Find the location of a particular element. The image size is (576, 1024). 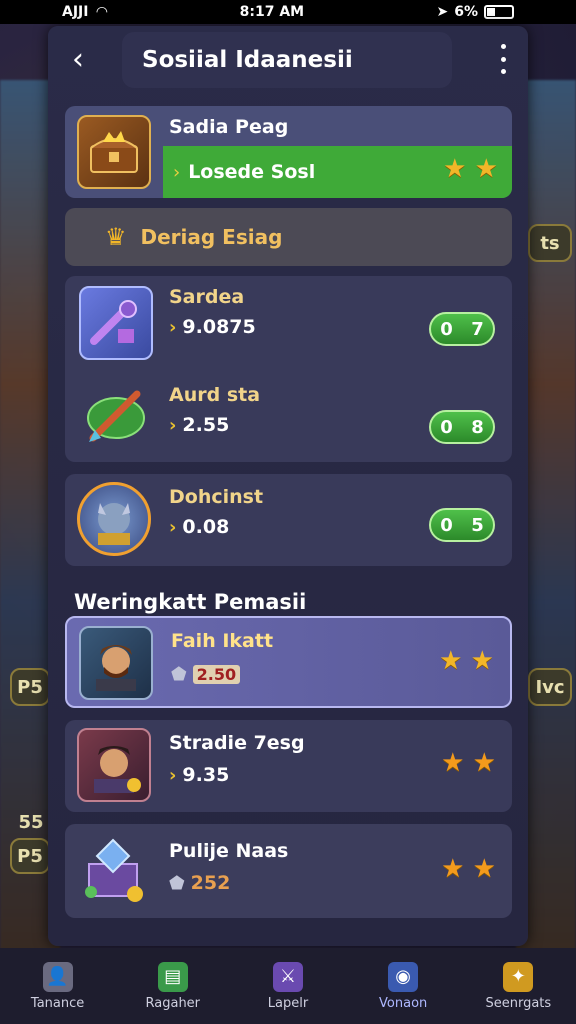

status-bar: AJJI ◠ 8:17 AM ➤ 6% is located at coordinates (288, 12).